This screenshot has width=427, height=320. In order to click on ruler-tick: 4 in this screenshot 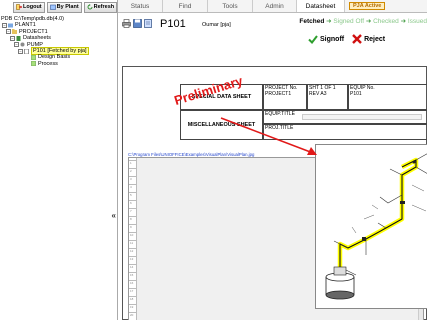, I will do `click(133, 186)`.